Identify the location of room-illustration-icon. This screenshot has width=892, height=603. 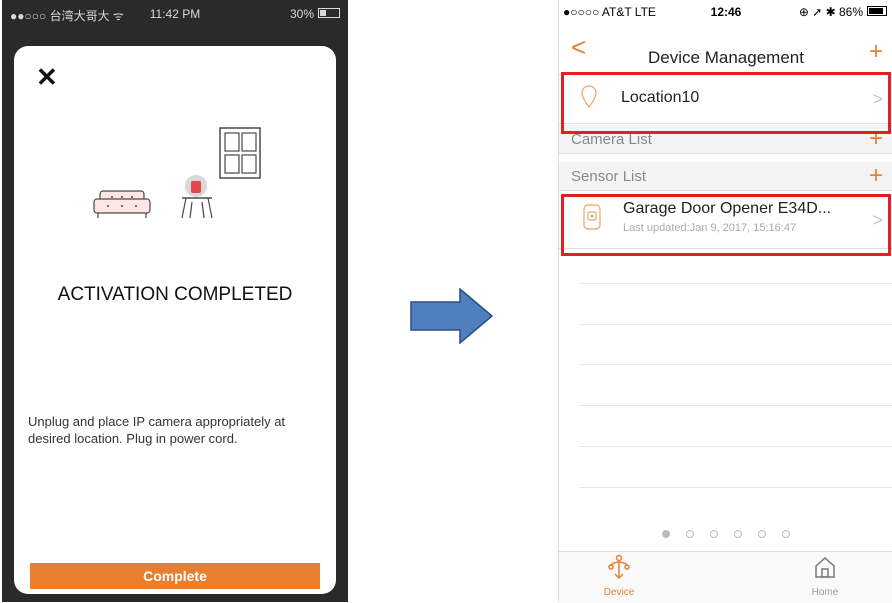
(177, 173).